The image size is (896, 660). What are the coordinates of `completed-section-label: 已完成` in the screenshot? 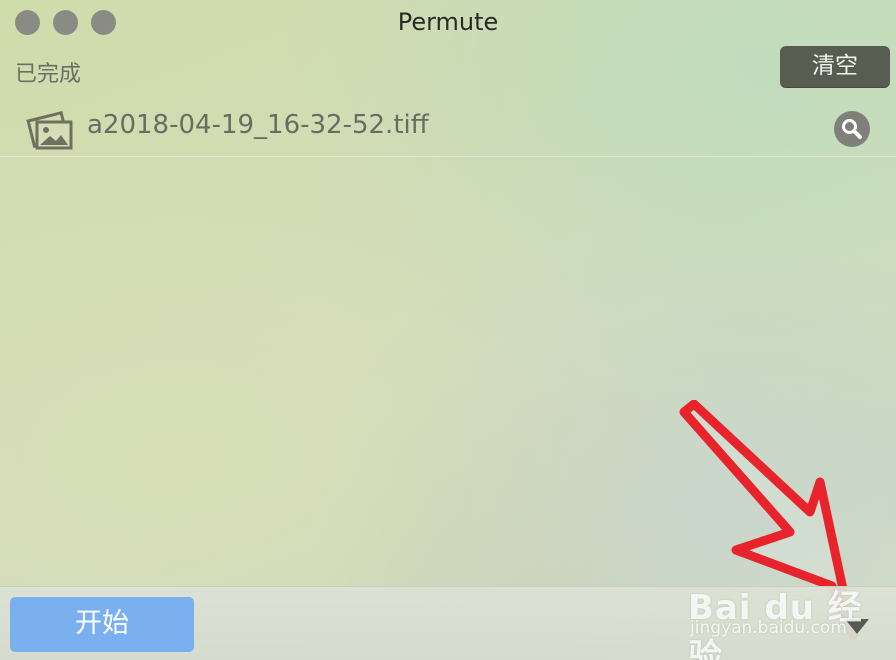 It's located at (48, 74).